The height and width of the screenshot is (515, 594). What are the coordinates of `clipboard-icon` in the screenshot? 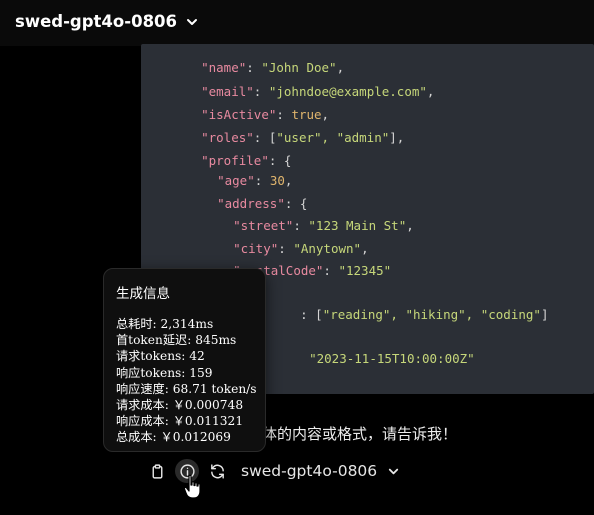 It's located at (157, 471).